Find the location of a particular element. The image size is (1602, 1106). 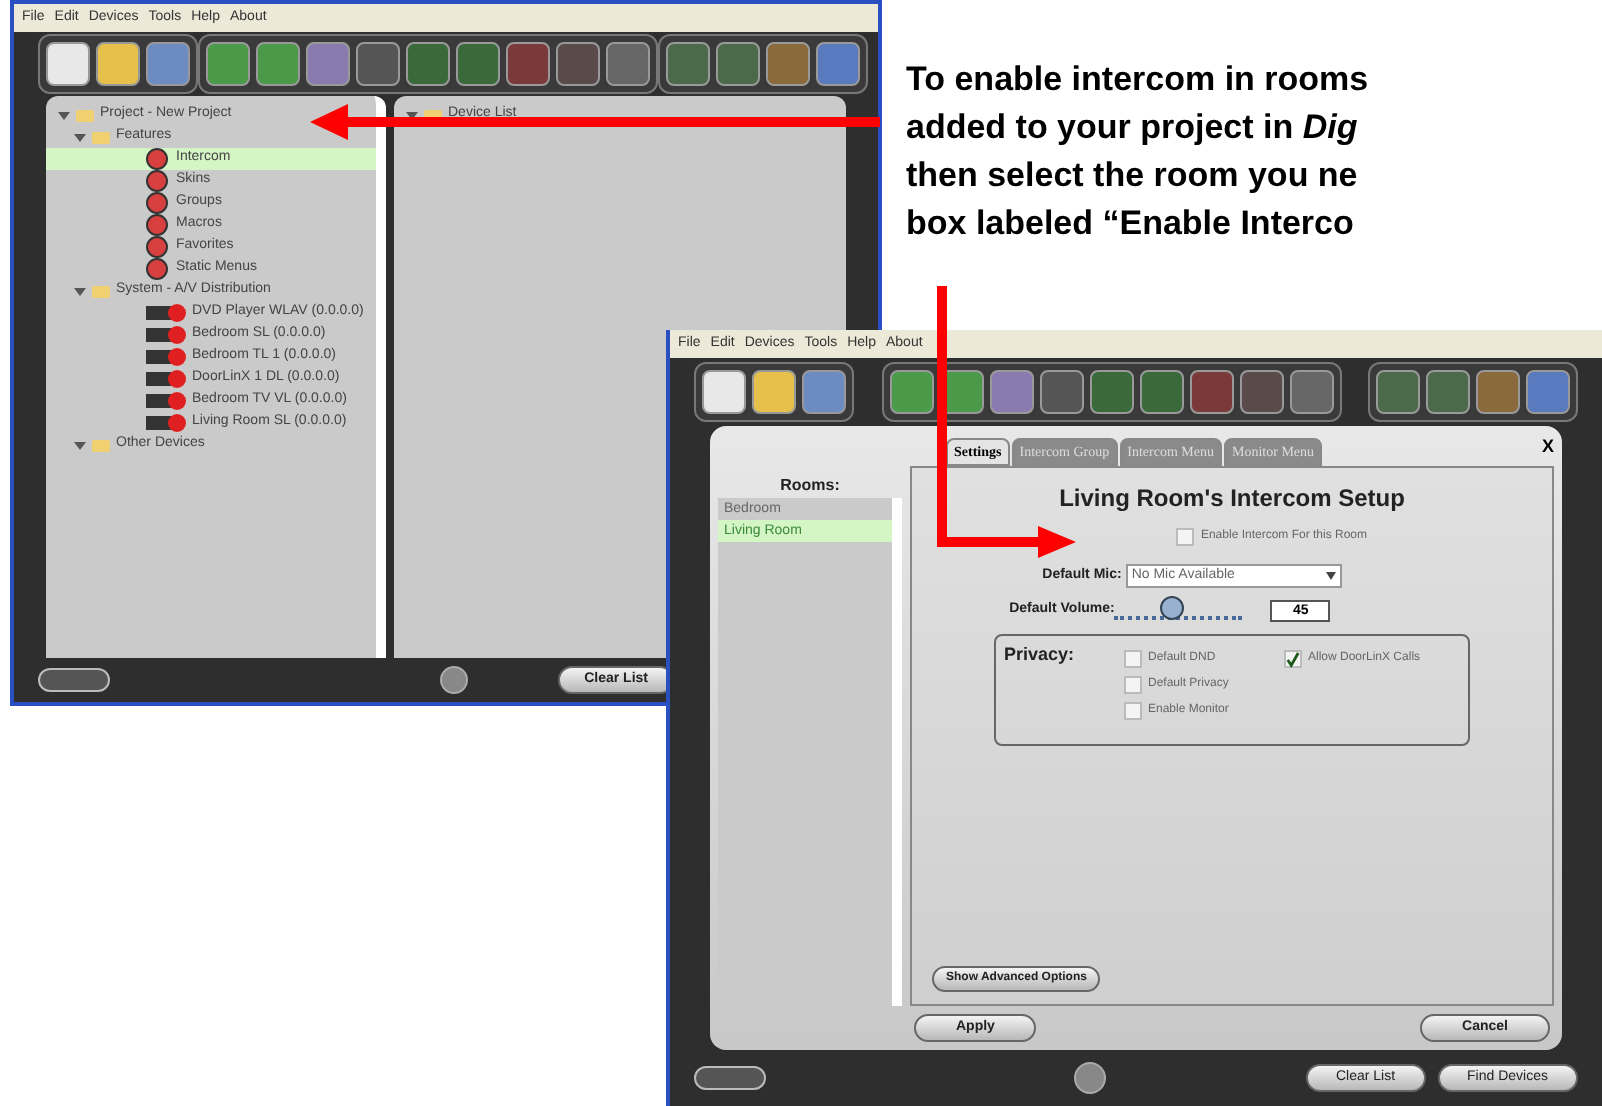

annotation-text: box labeled “Enable Interco is located at coordinates (1131, 224).